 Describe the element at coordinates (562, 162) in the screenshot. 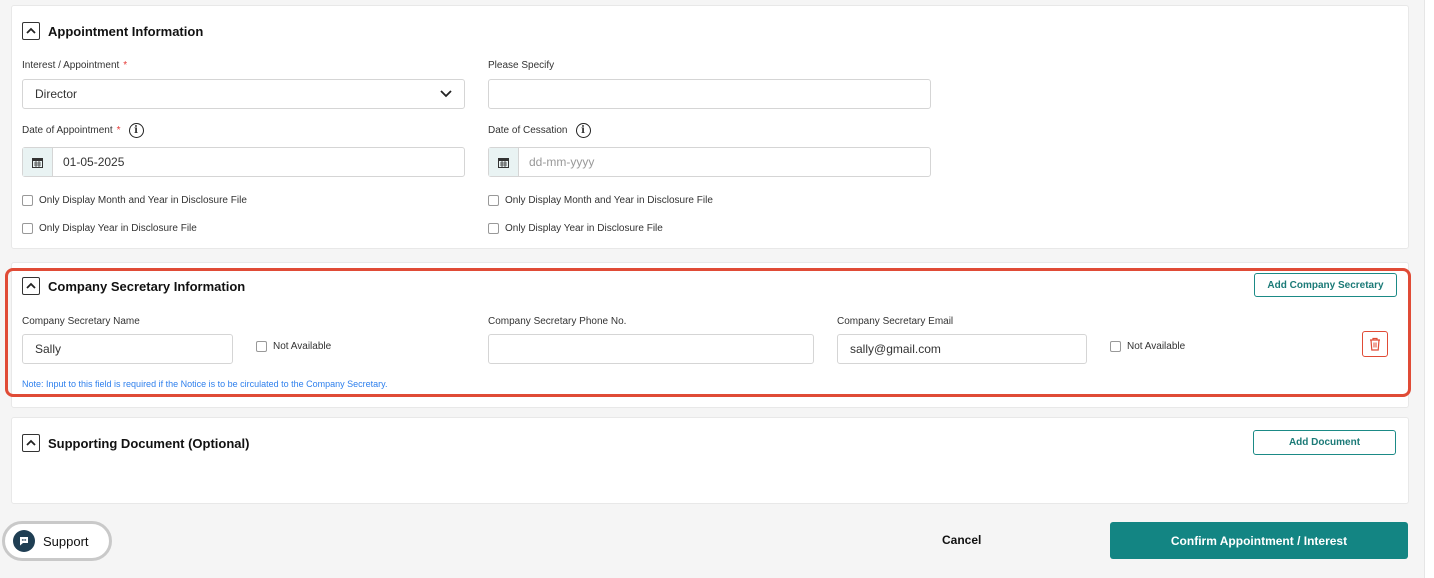

I see `date-cessation-placeholder: dd-mm-yyyy` at that location.